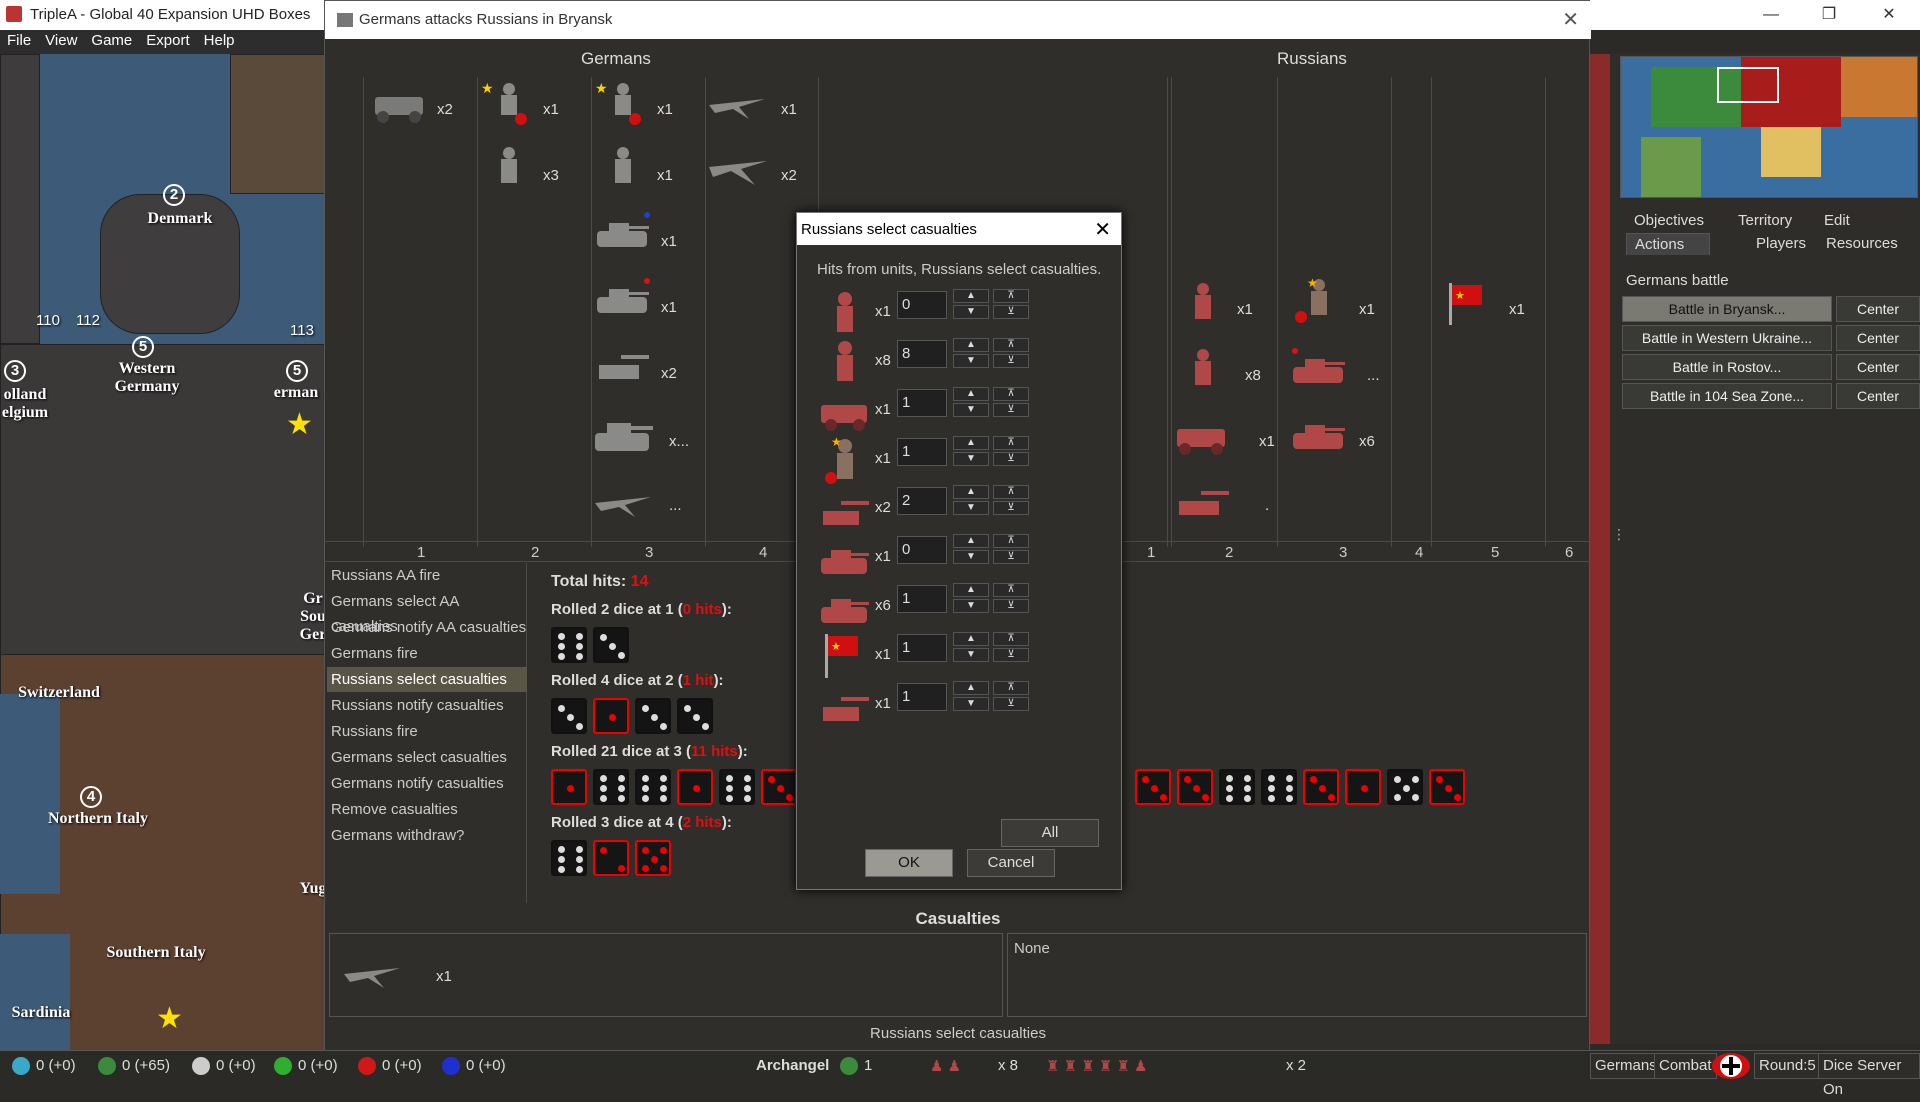 The height and width of the screenshot is (1102, 1920). Describe the element at coordinates (1862, 243) in the screenshot. I see `tab-resources: Resources` at that location.